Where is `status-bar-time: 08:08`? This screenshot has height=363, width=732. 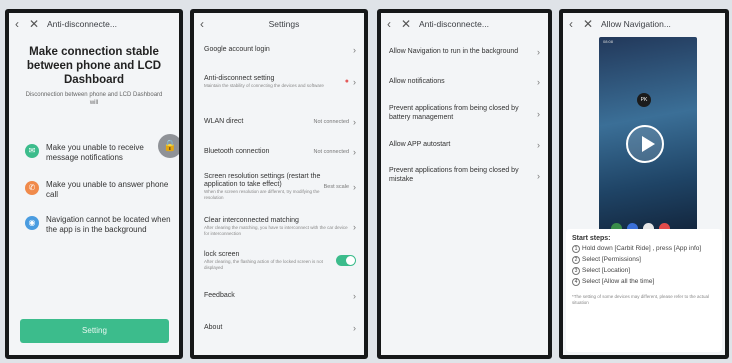 status-bar-time: 08:08 is located at coordinates (608, 41).